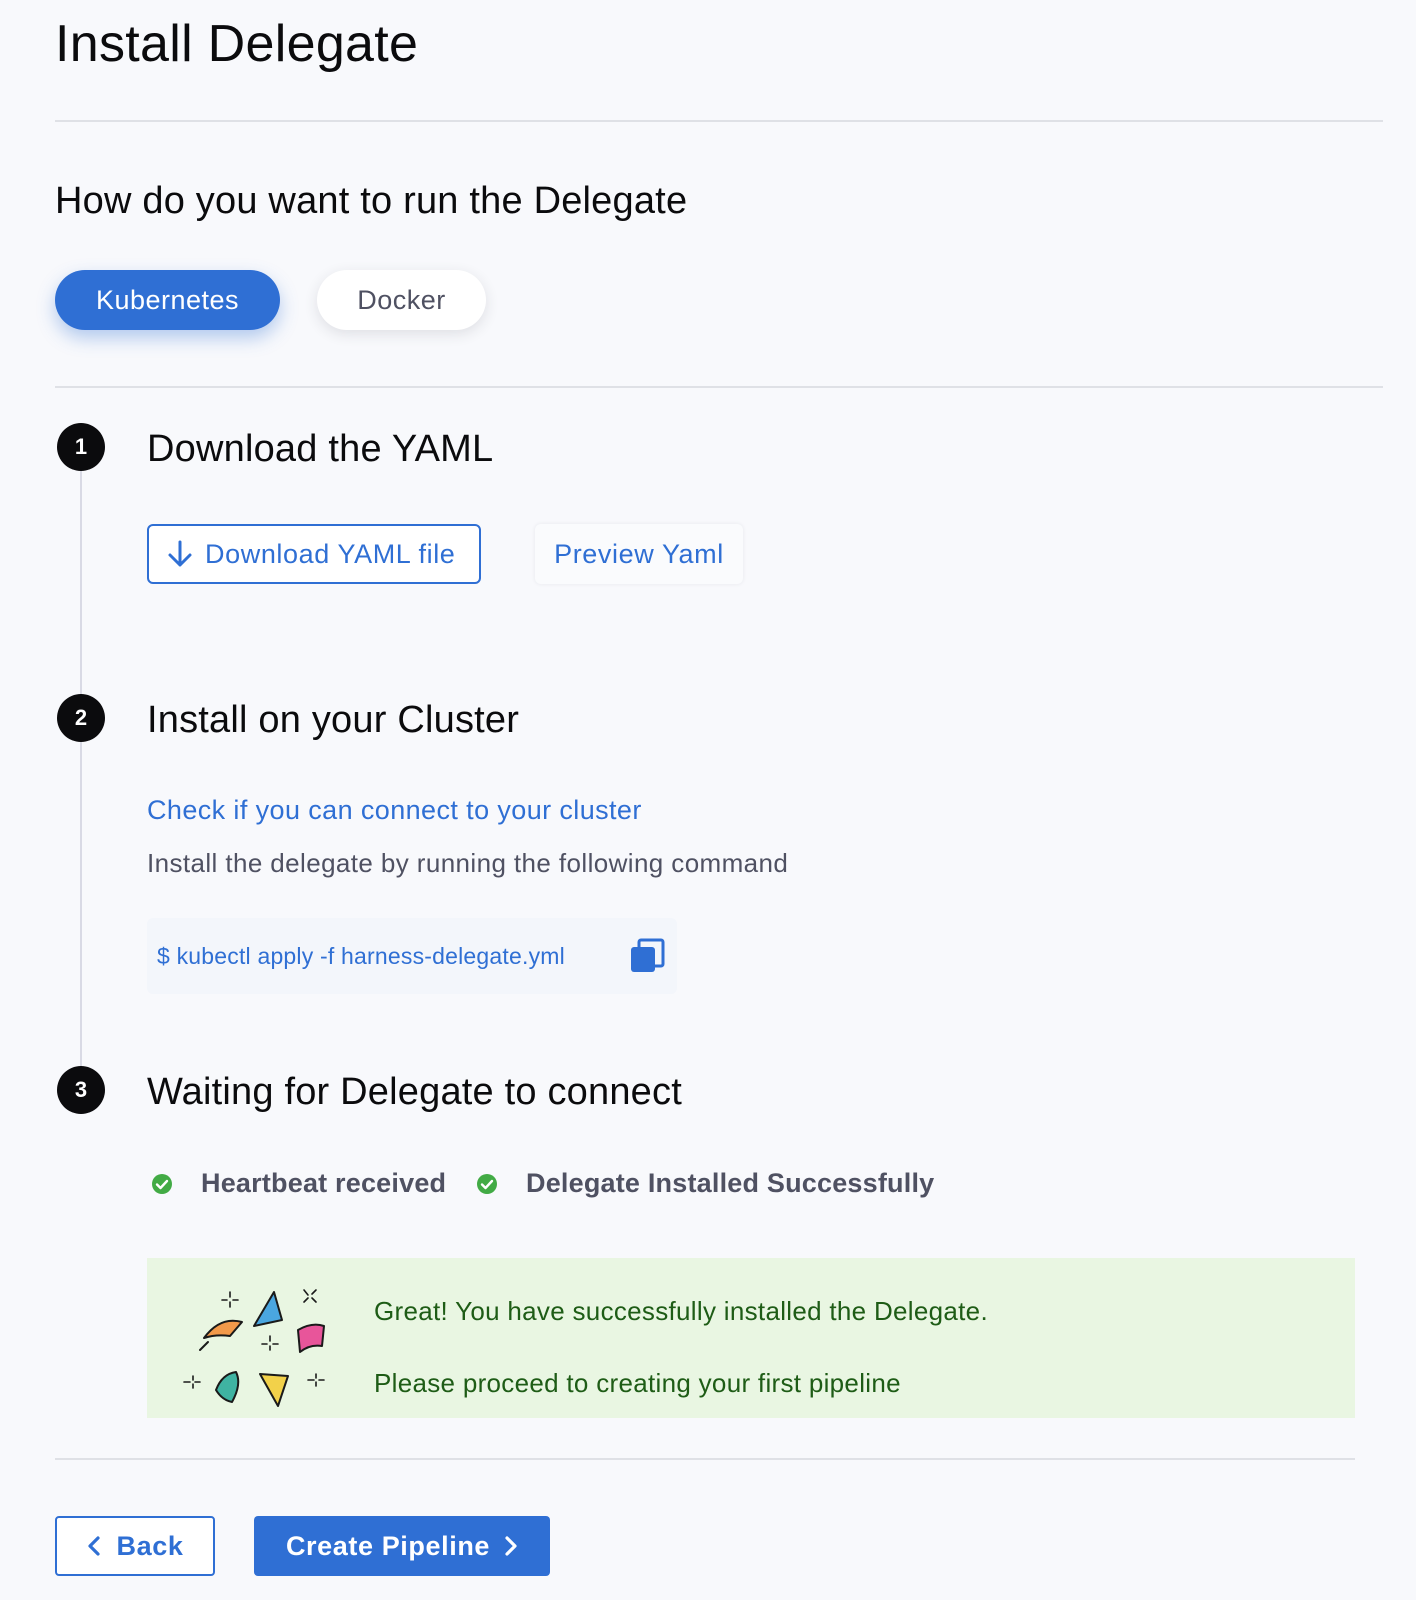 This screenshot has width=1416, height=1600. I want to click on arrow-down-icon, so click(180, 553).